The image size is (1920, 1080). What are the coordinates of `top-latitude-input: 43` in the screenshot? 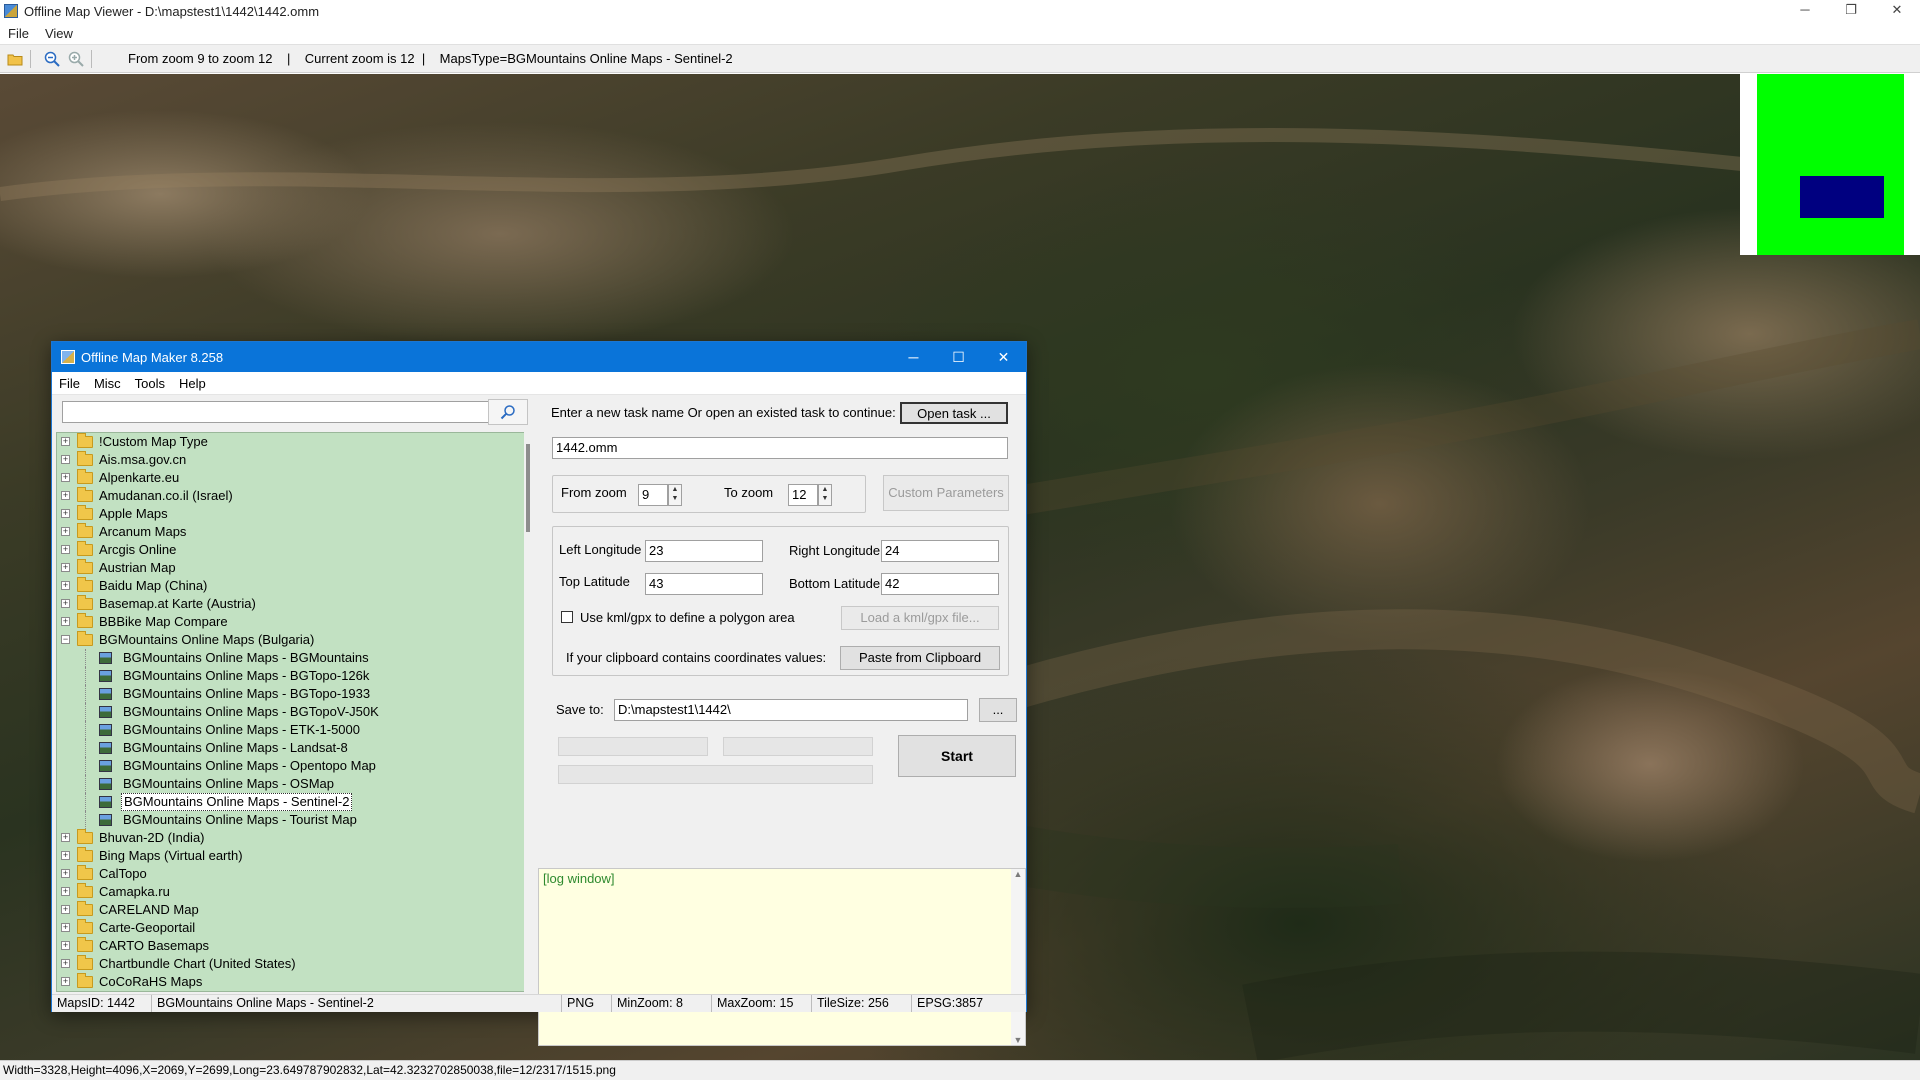 It's located at (704, 584).